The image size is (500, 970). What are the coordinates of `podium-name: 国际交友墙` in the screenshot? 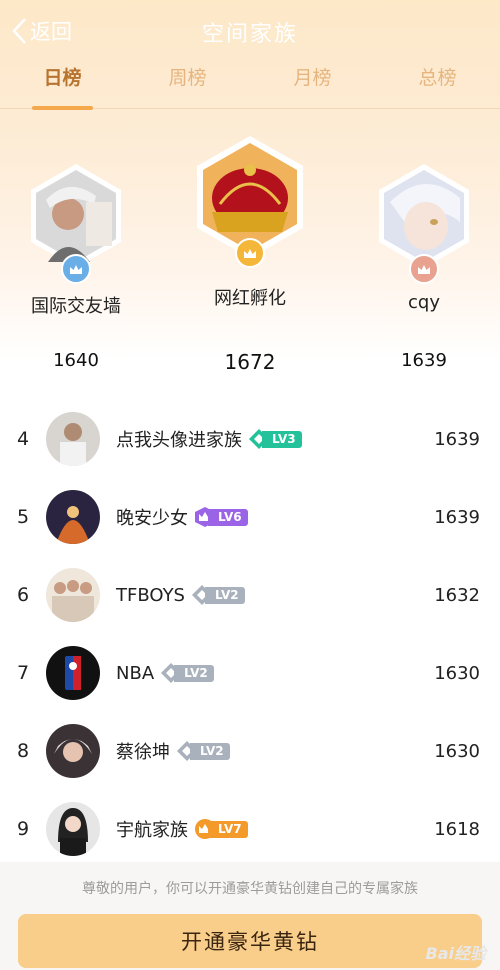 It's located at (76, 306).